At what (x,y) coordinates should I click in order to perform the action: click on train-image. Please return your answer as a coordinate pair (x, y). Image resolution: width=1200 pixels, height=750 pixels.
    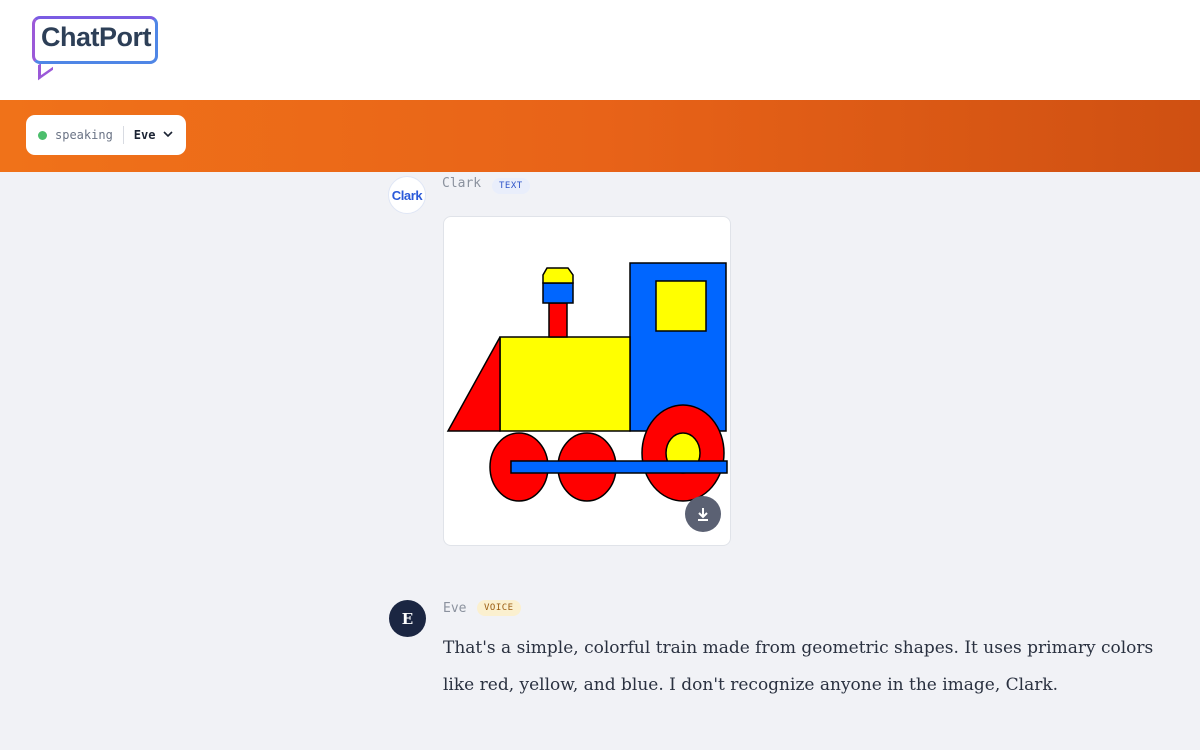
    Looking at the image, I should click on (587, 382).